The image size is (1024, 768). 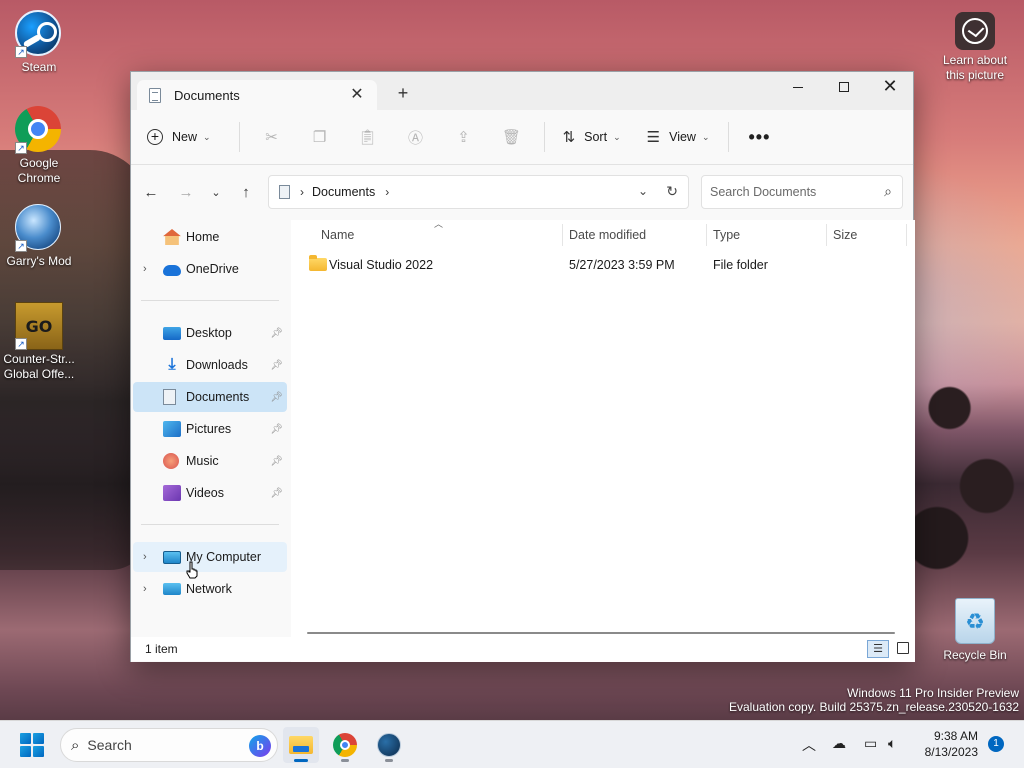 I want to click on start-button, so click(x=32, y=745).